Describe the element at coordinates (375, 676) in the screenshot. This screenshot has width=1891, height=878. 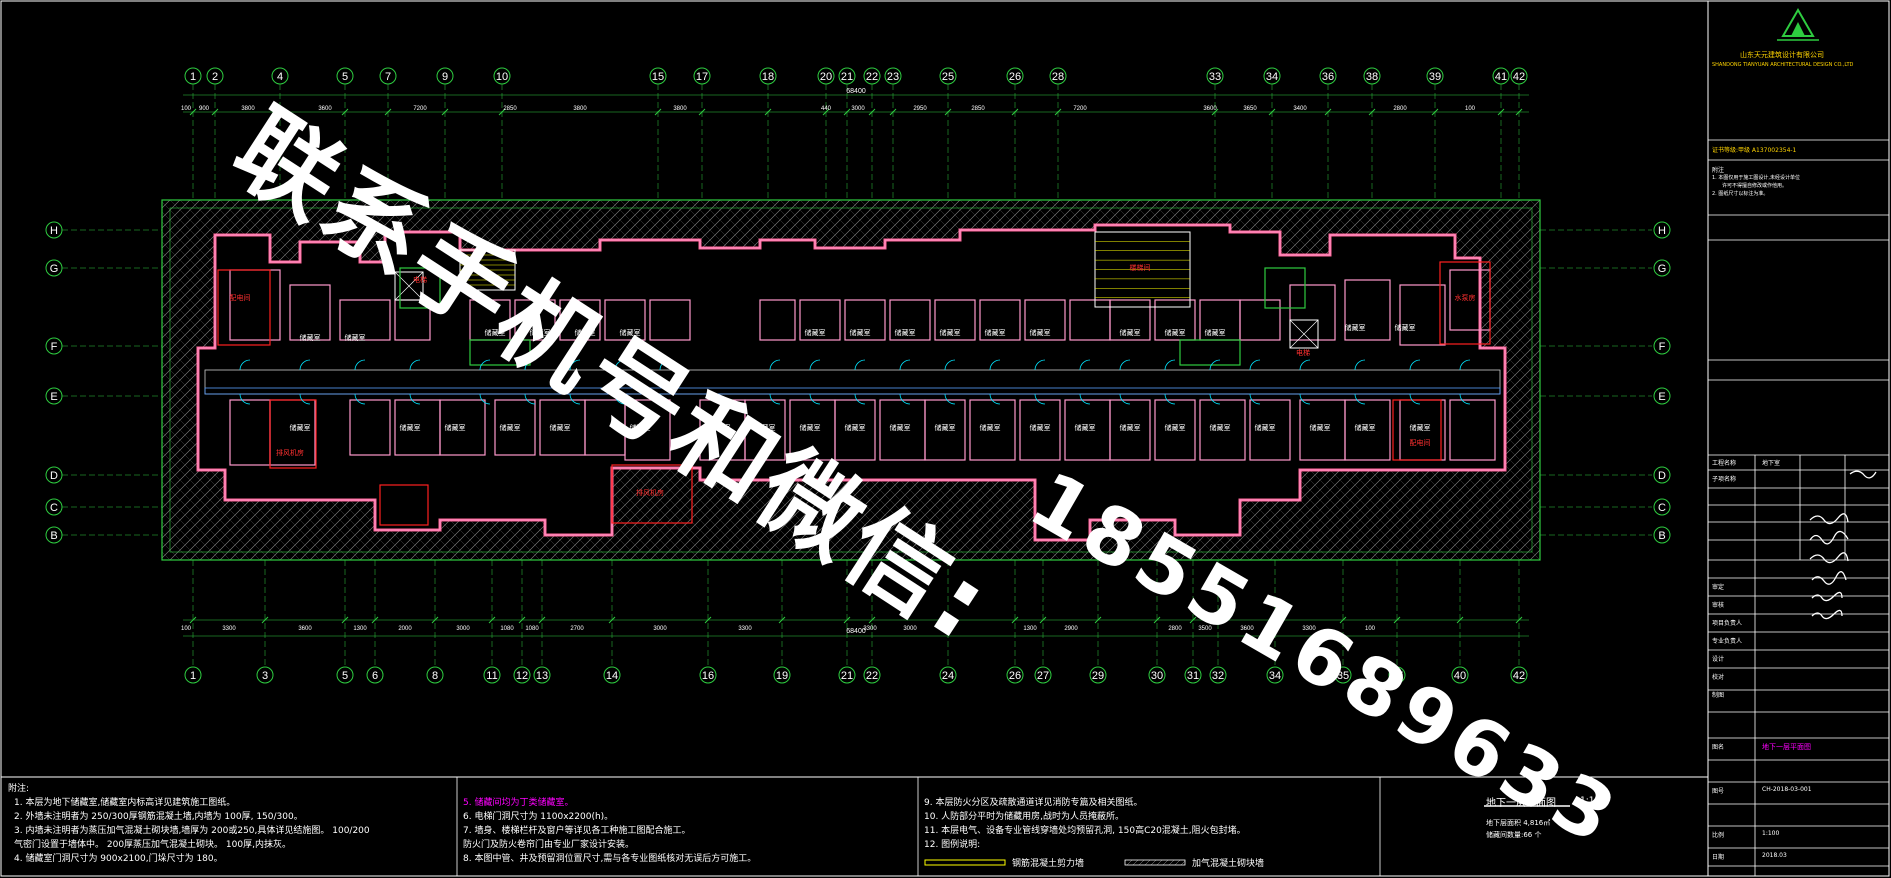
I see `svg-text: 6` at that location.